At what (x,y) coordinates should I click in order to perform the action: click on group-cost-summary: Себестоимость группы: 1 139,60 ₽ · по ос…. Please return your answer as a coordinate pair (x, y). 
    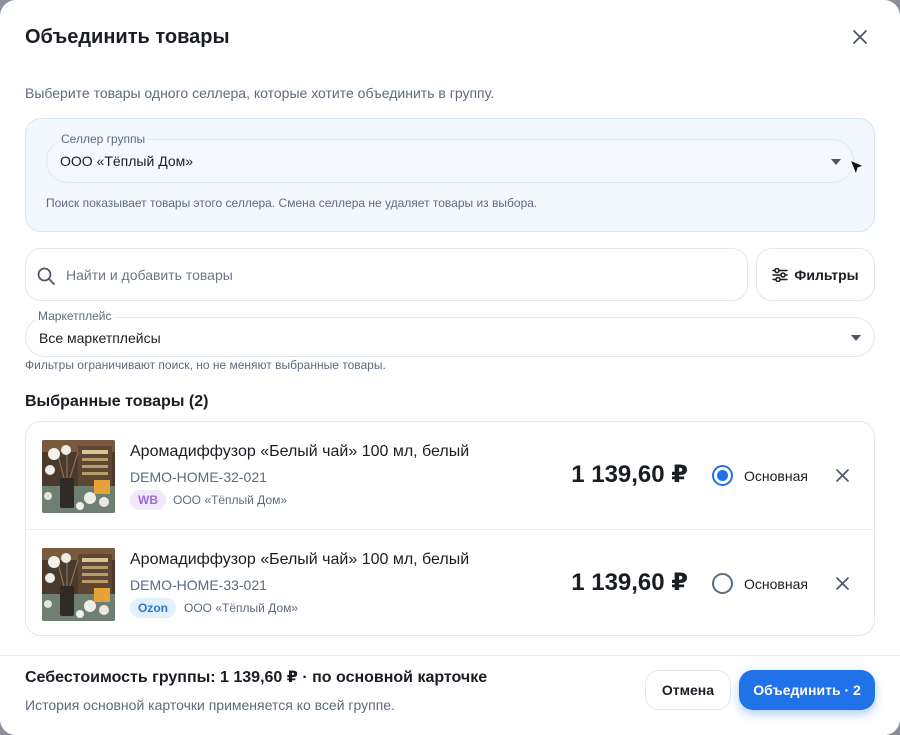
    Looking at the image, I should click on (256, 677).